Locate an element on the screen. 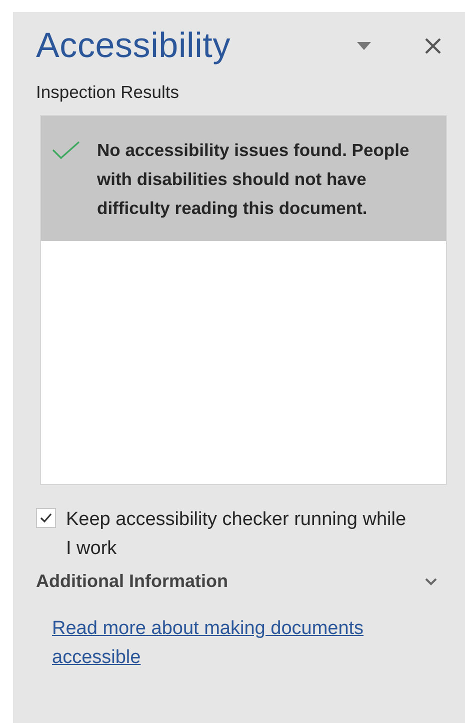 The height and width of the screenshot is (723, 465). checkbox is located at coordinates (46, 518).